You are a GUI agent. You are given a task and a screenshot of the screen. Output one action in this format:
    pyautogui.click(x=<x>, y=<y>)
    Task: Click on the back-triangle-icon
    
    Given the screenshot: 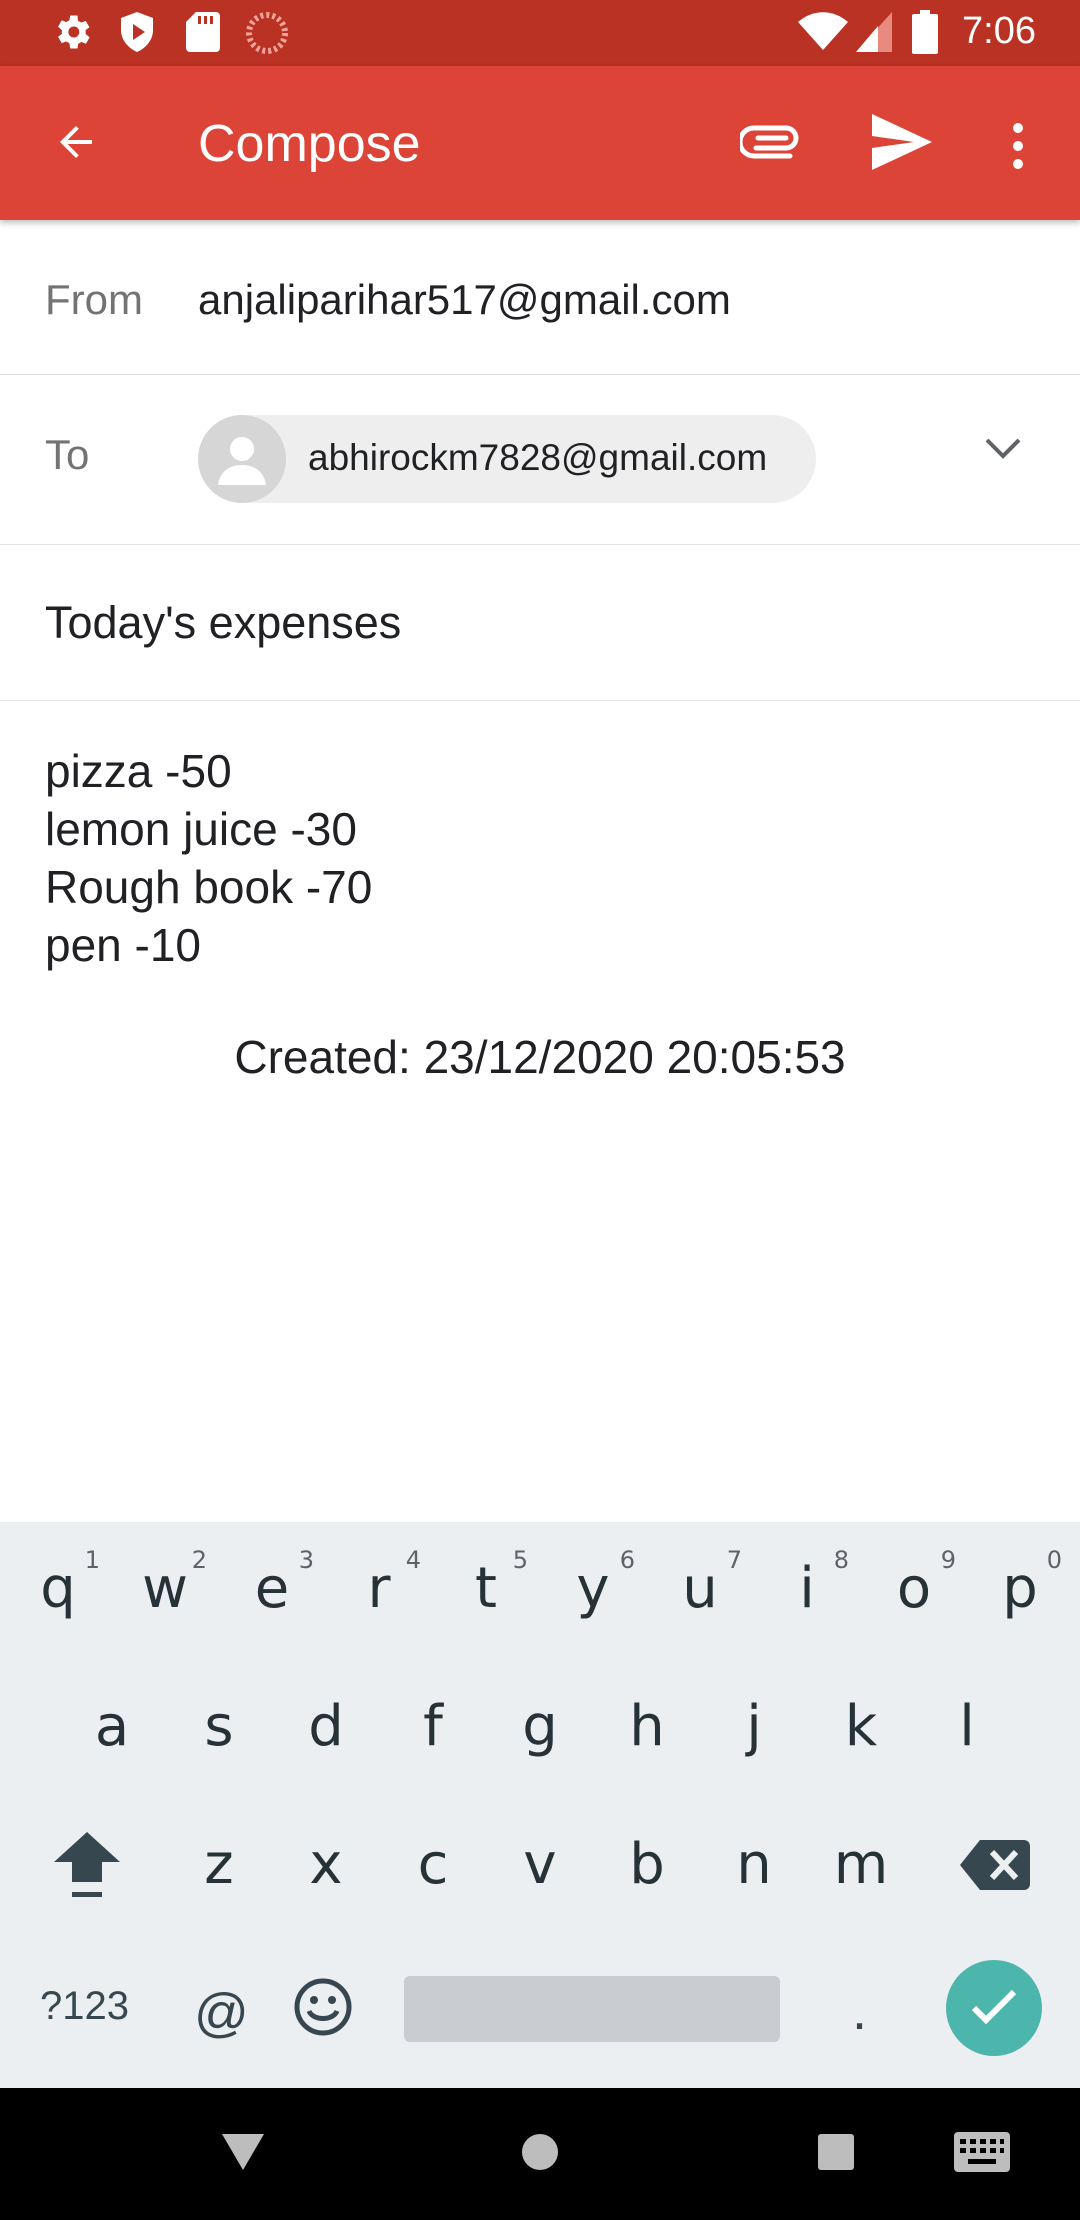 What is the action you would take?
    pyautogui.click(x=243, y=2154)
    